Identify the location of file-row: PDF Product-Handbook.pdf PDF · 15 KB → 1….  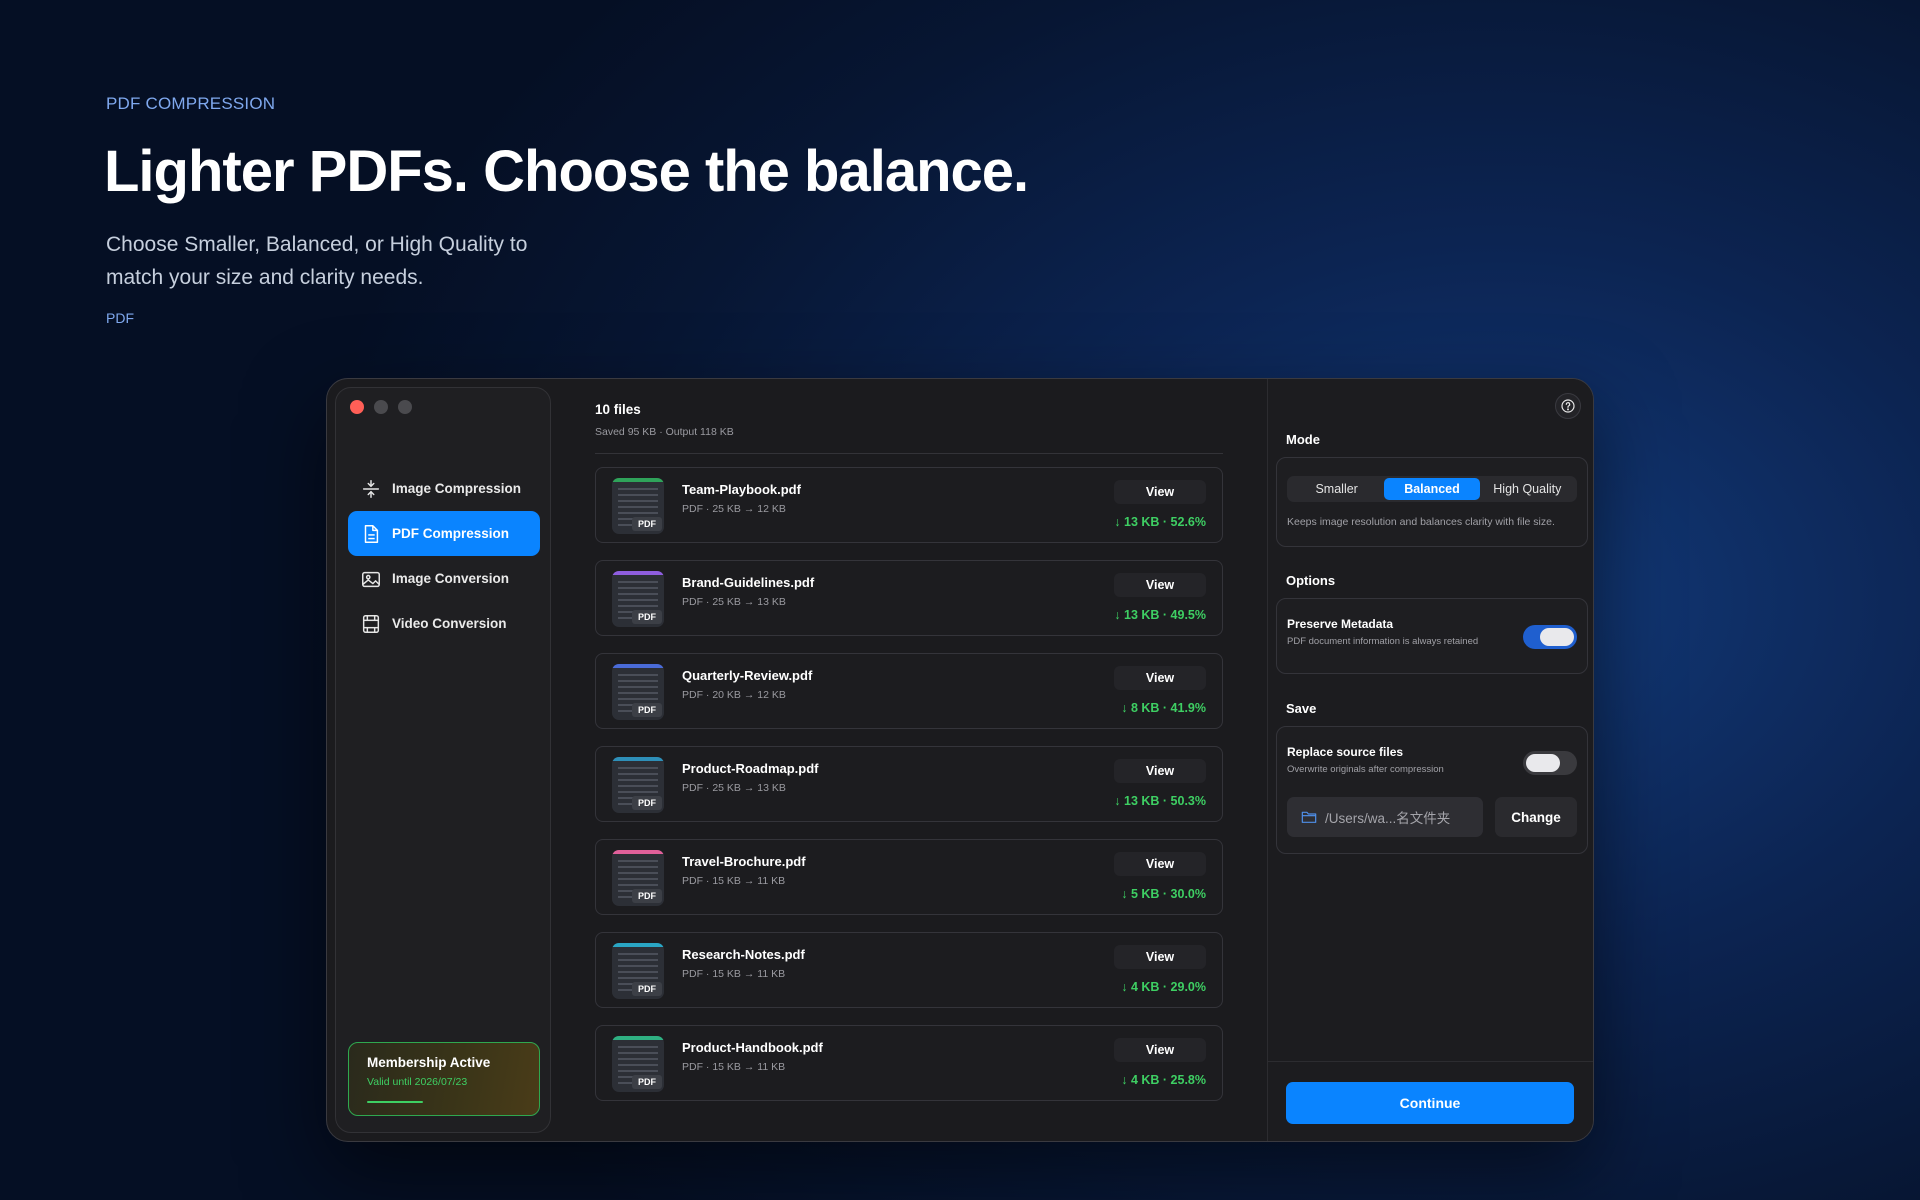
(909, 1063).